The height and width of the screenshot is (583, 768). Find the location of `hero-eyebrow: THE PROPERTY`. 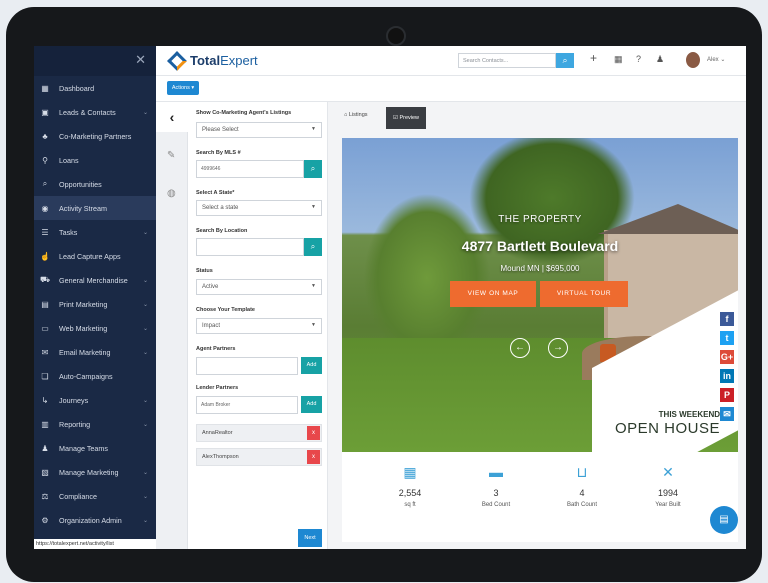

hero-eyebrow: THE PROPERTY is located at coordinates (540, 219).